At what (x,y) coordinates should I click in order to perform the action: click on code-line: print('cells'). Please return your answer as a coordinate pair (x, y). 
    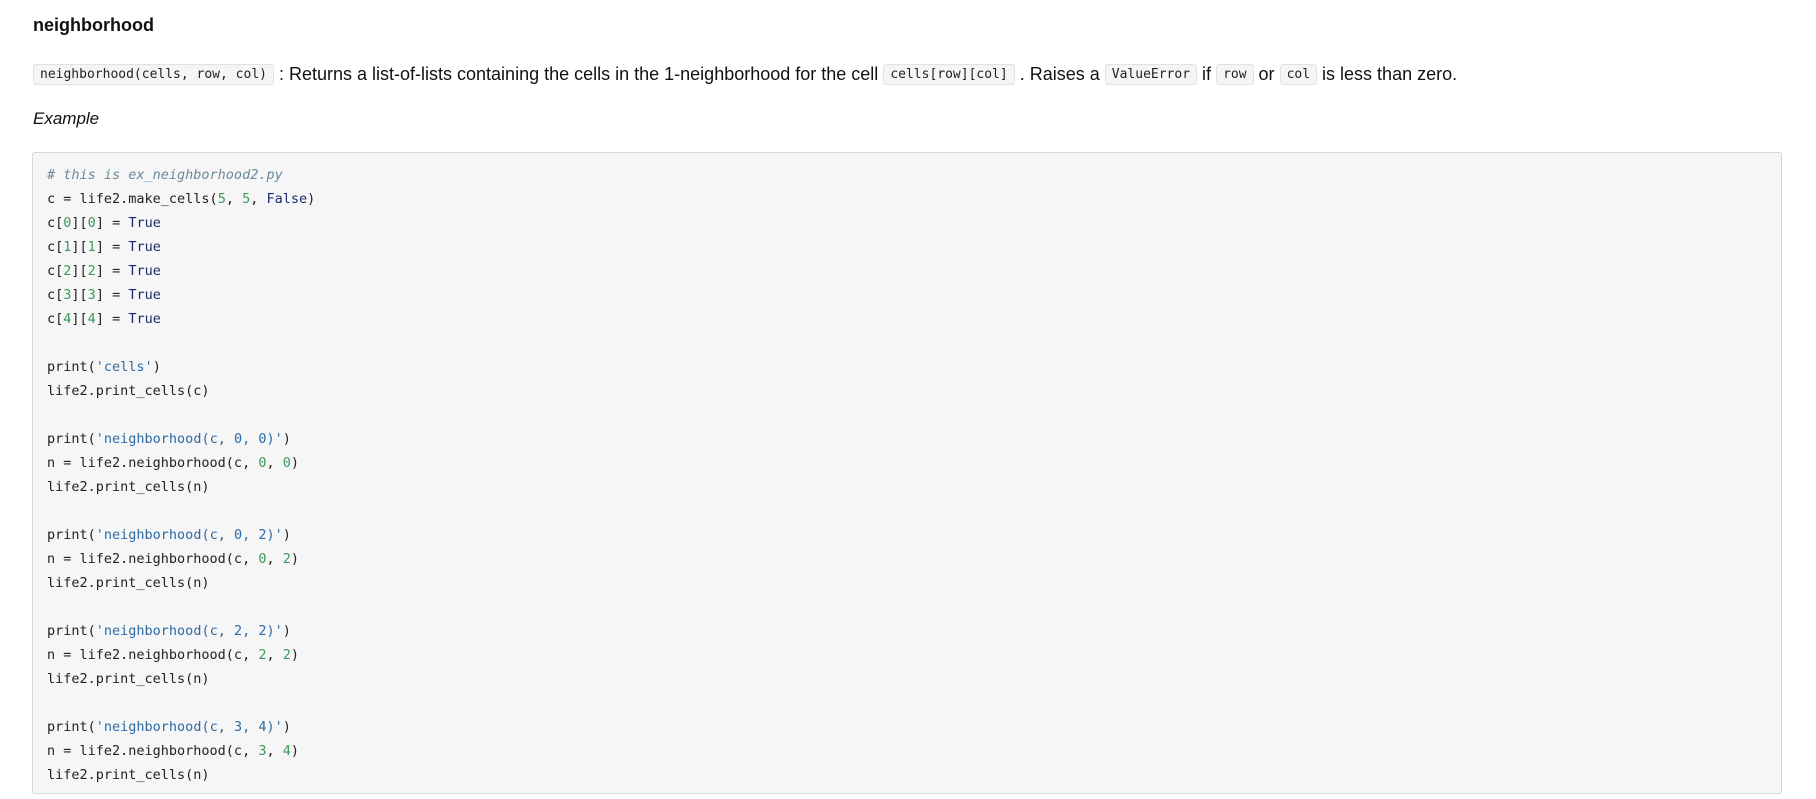
    Looking at the image, I should click on (181, 367).